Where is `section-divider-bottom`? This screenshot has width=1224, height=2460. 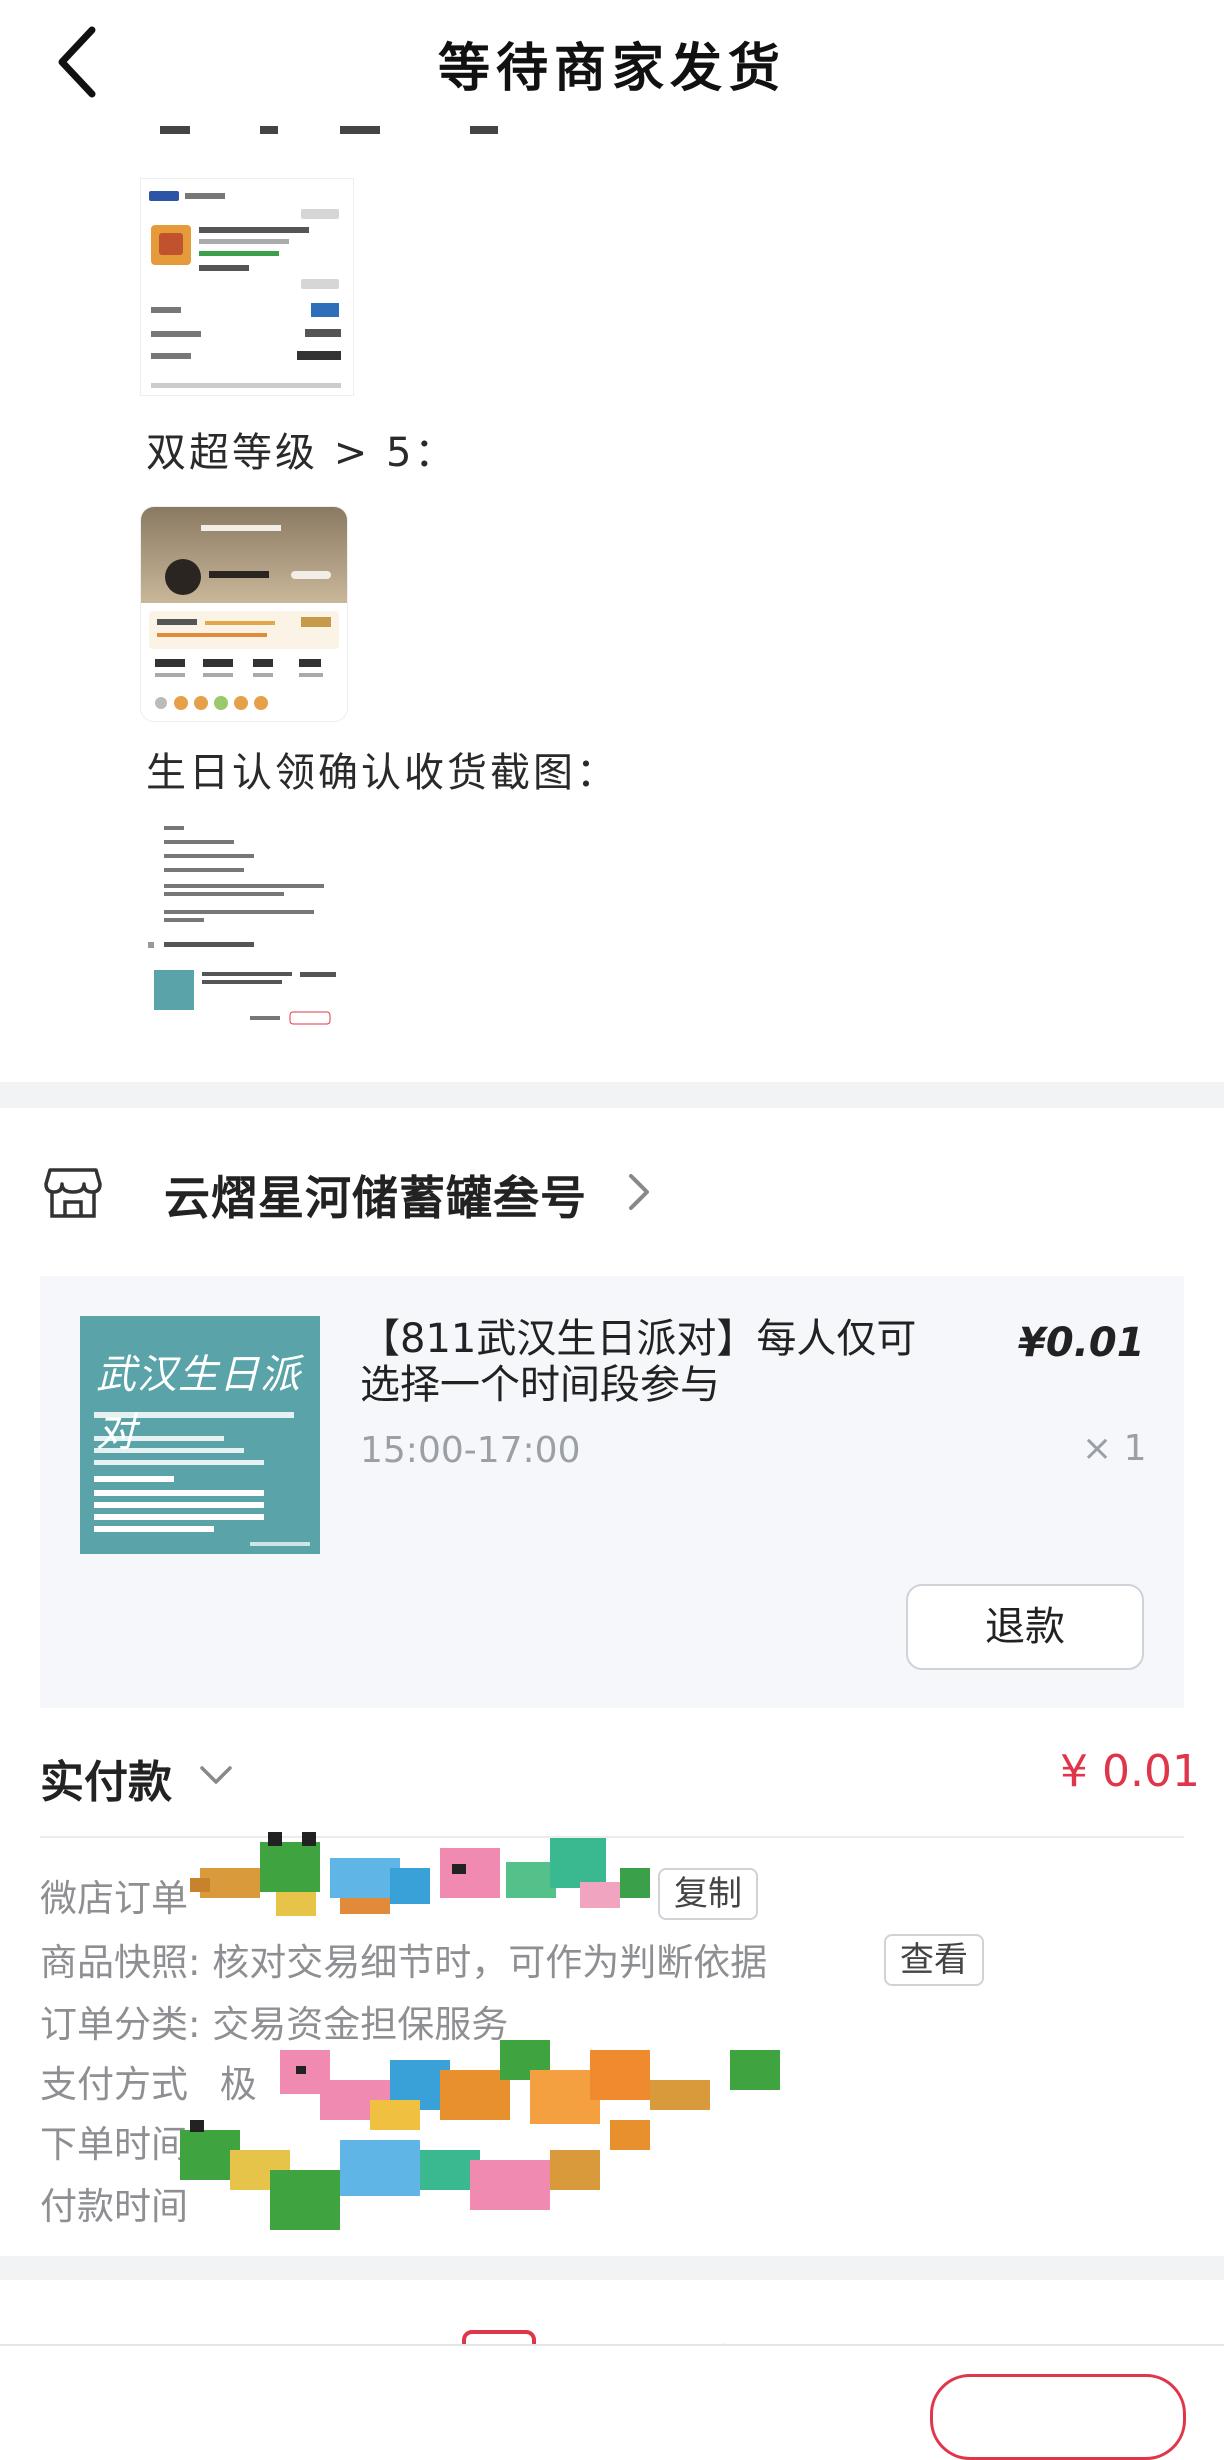 section-divider-bottom is located at coordinates (612, 2268).